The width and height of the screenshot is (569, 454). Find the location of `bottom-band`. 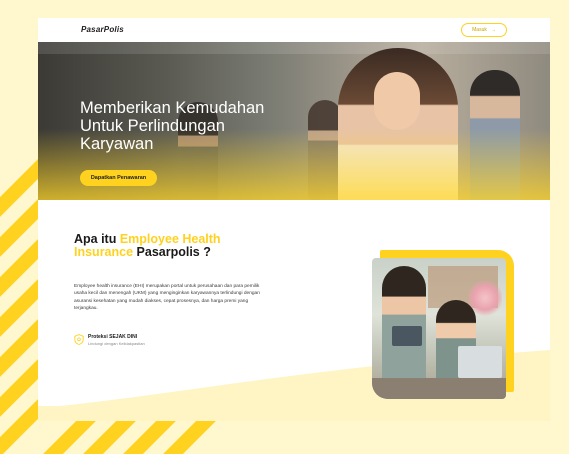

bottom-band is located at coordinates (294, 413).